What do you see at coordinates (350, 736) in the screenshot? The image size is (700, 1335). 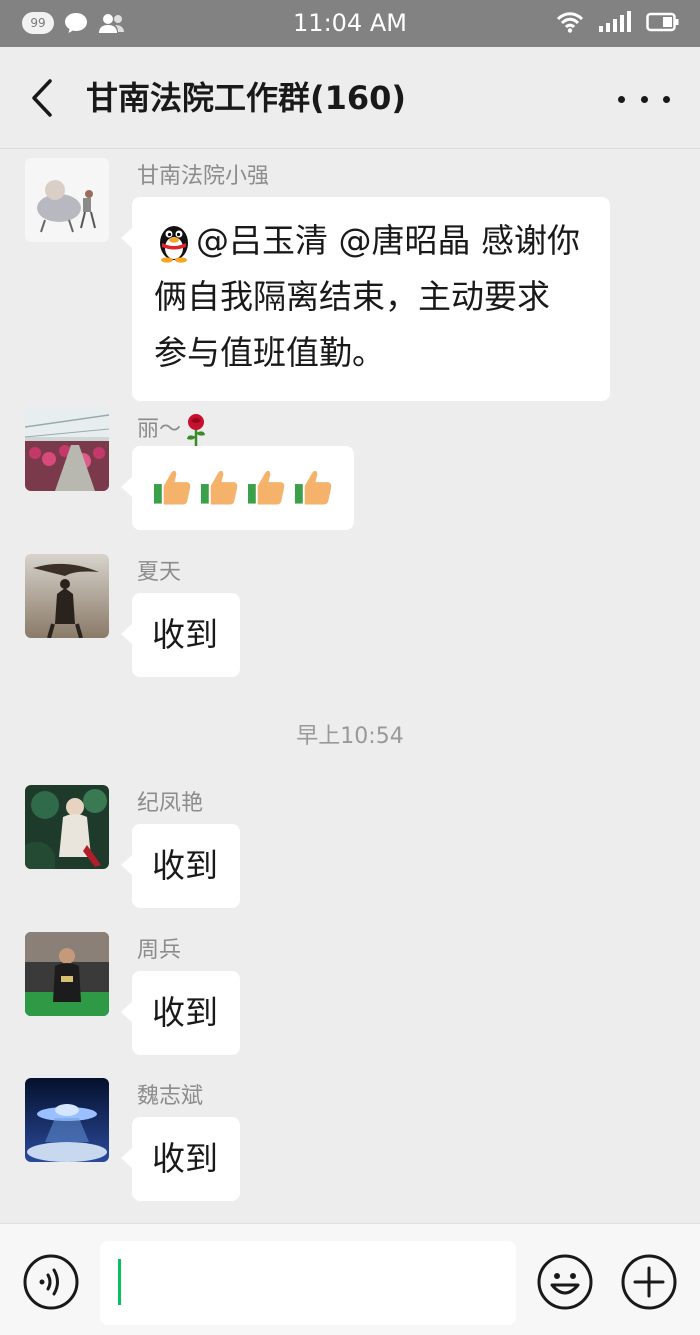 I see `time-separator: 早上10:54` at bounding box center [350, 736].